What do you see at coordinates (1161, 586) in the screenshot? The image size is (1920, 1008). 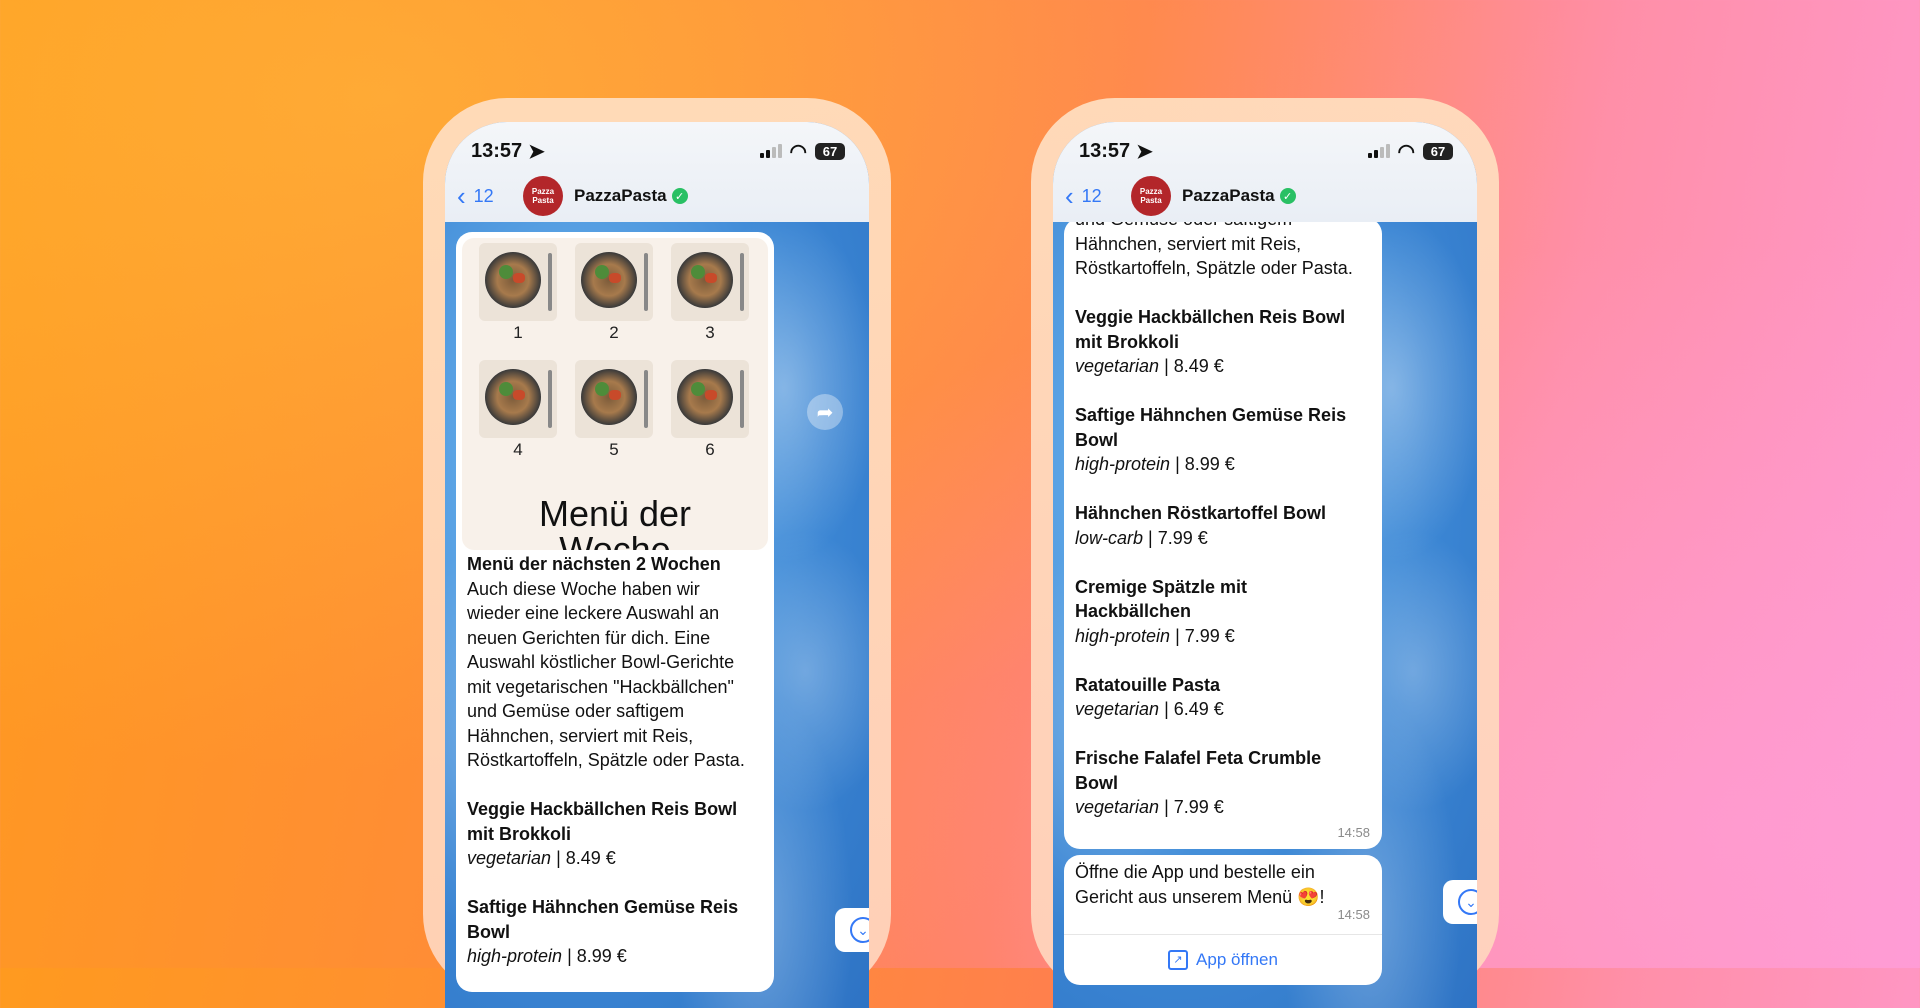 I see `dish-name: Cremige Spätzle mit` at bounding box center [1161, 586].